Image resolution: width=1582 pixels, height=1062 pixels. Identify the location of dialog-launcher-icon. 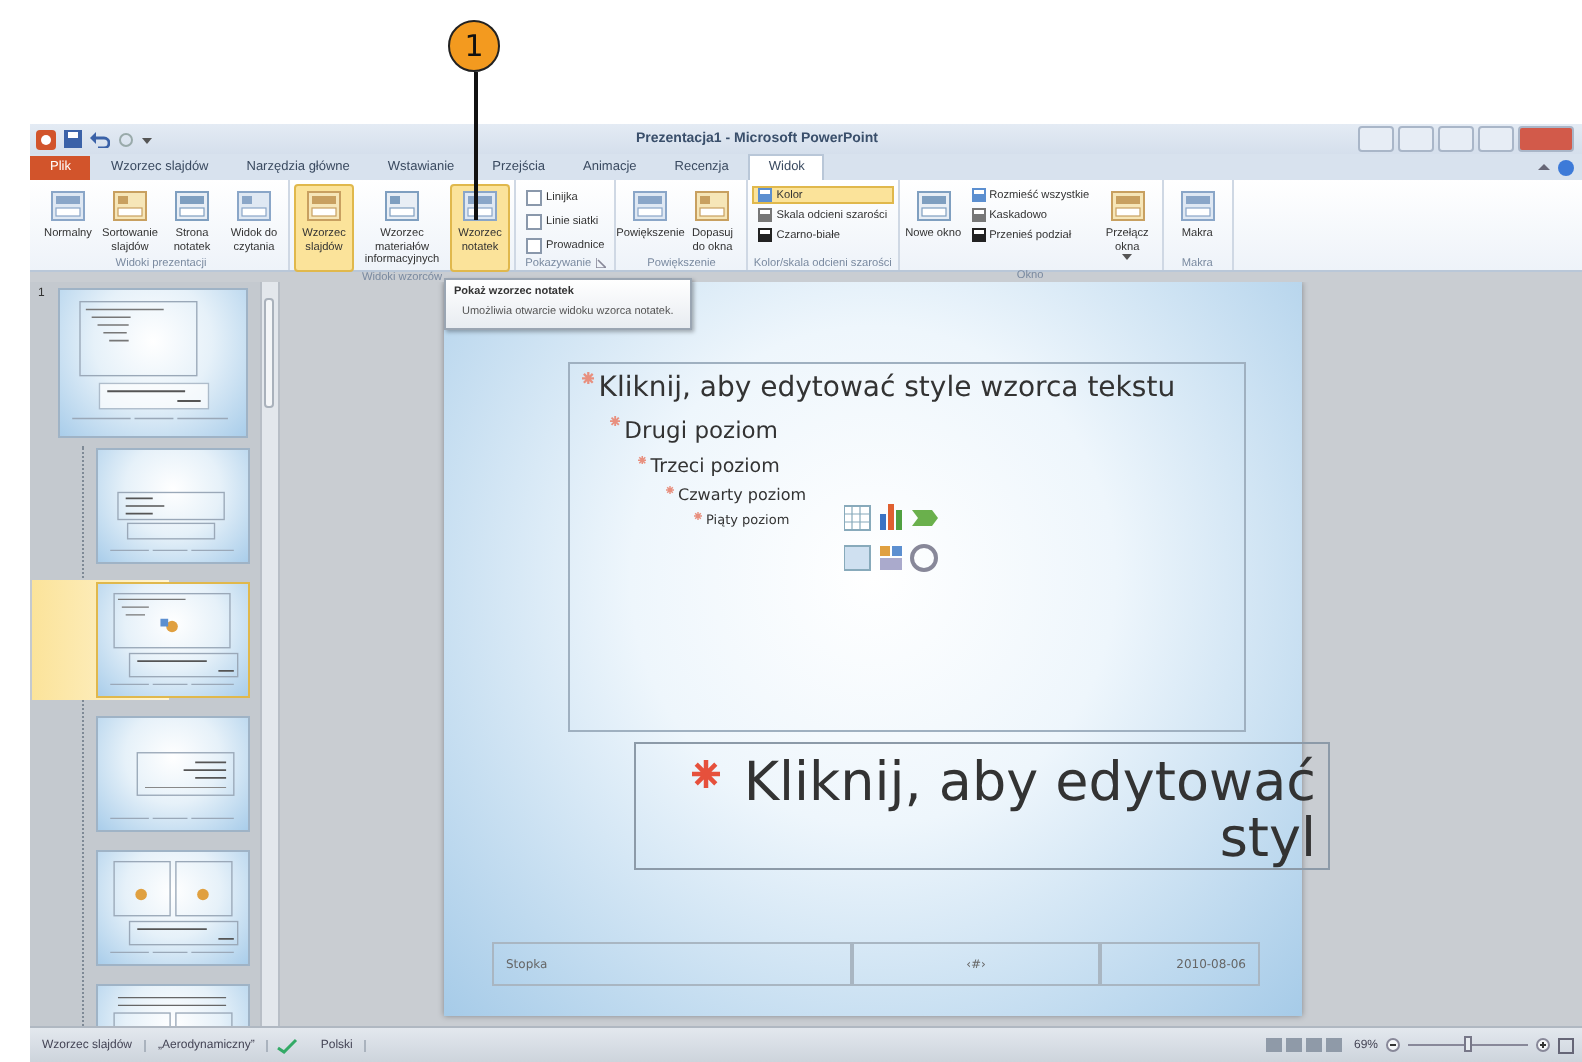
(600, 263).